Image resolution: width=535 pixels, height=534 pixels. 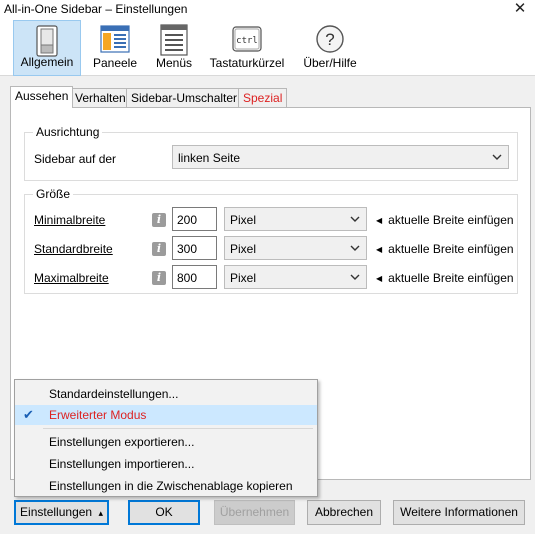 What do you see at coordinates (330, 63) in the screenshot?
I see `pane-label-ueber-hilfe: Über/Hilfe` at bounding box center [330, 63].